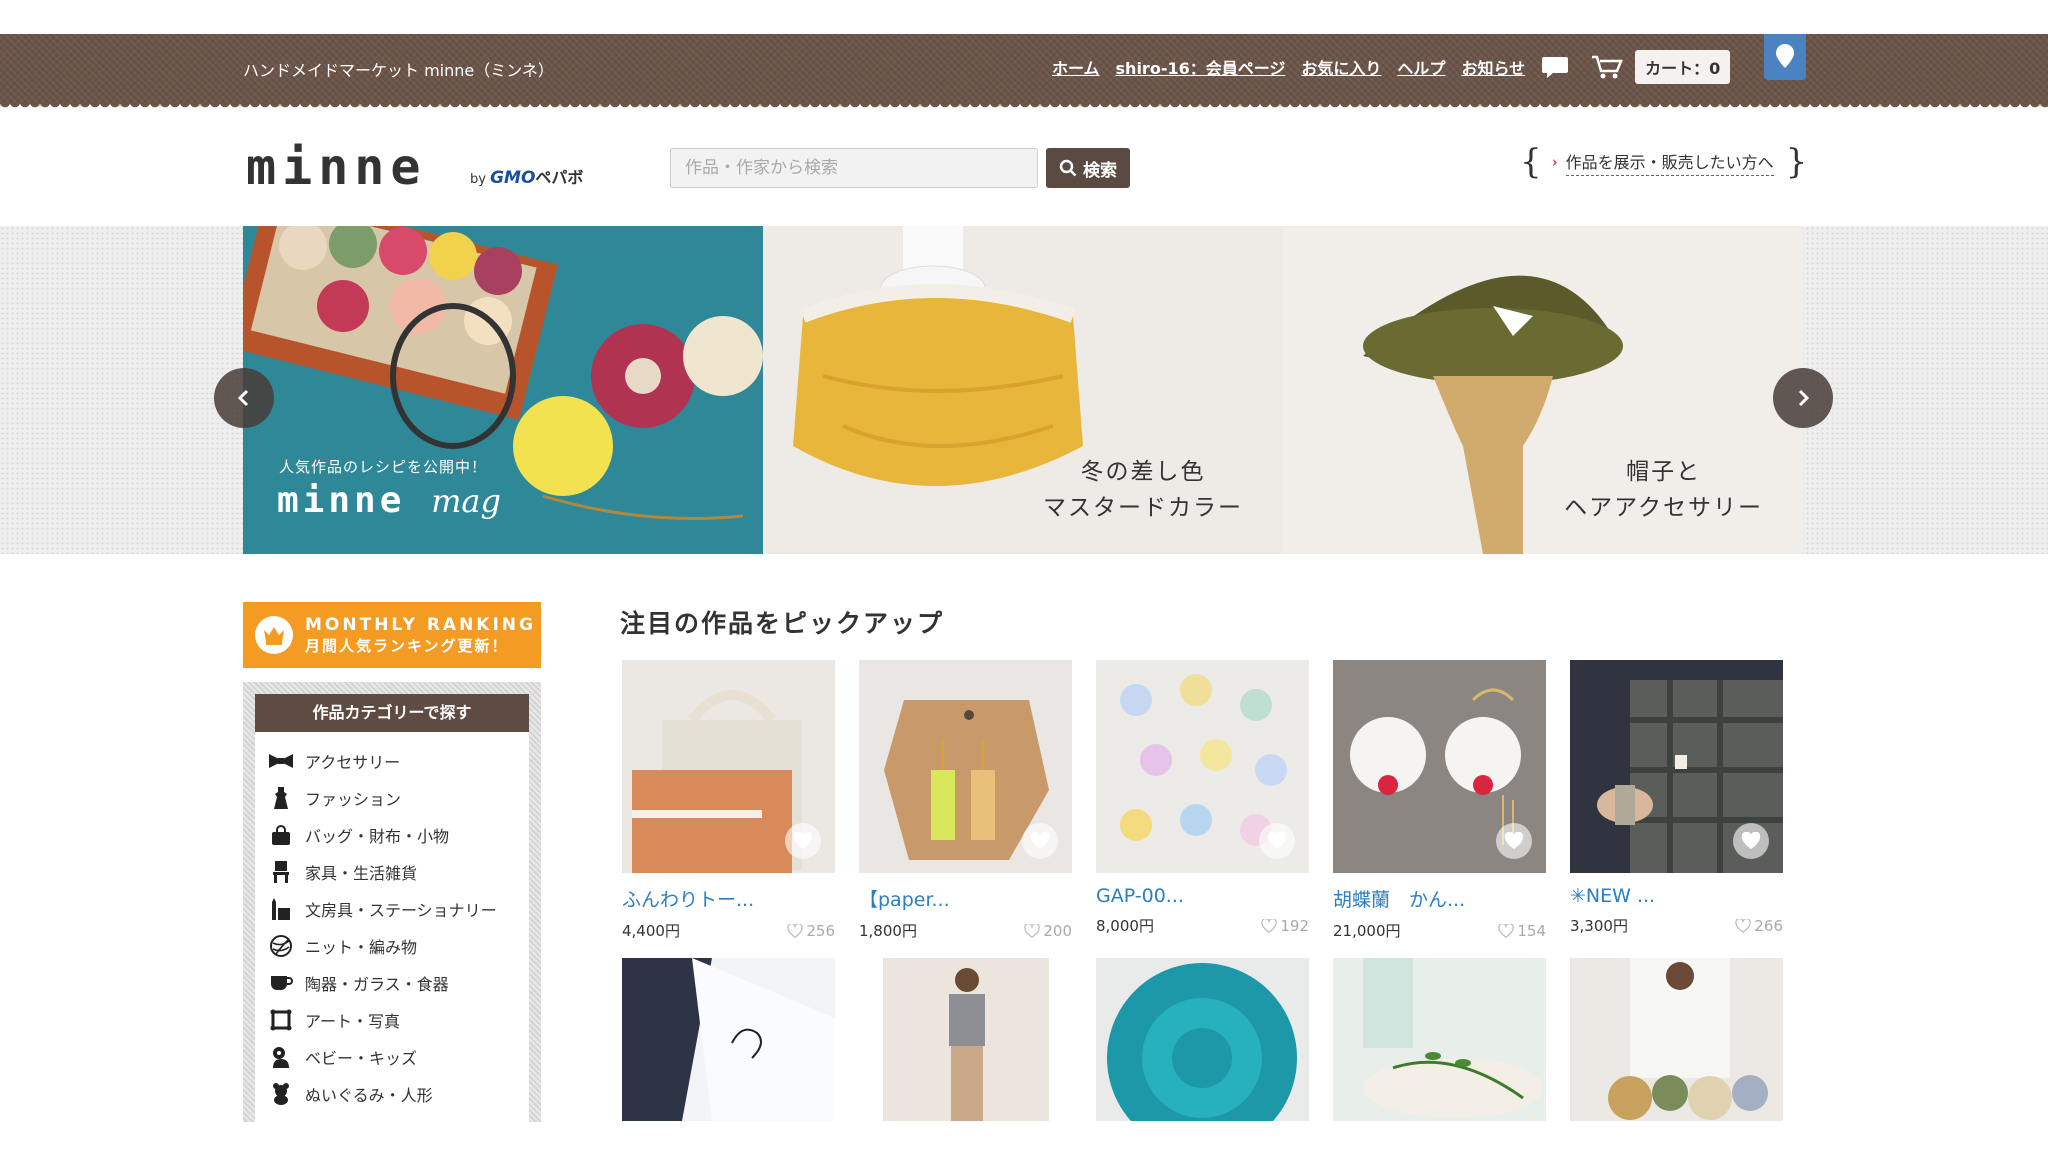 The width and height of the screenshot is (2048, 1152). What do you see at coordinates (281, 1094) in the screenshot?
I see `bear-icon` at bounding box center [281, 1094].